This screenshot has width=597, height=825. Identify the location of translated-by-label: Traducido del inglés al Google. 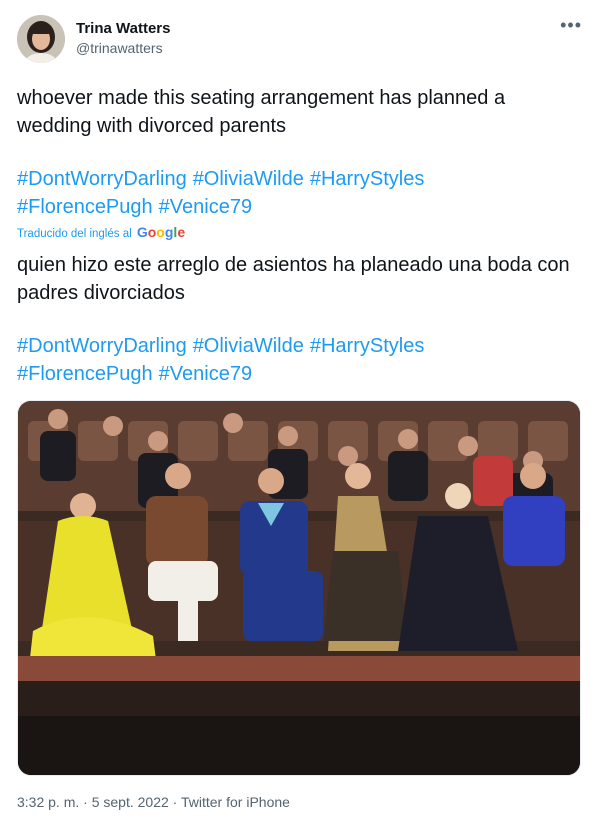
(101, 232).